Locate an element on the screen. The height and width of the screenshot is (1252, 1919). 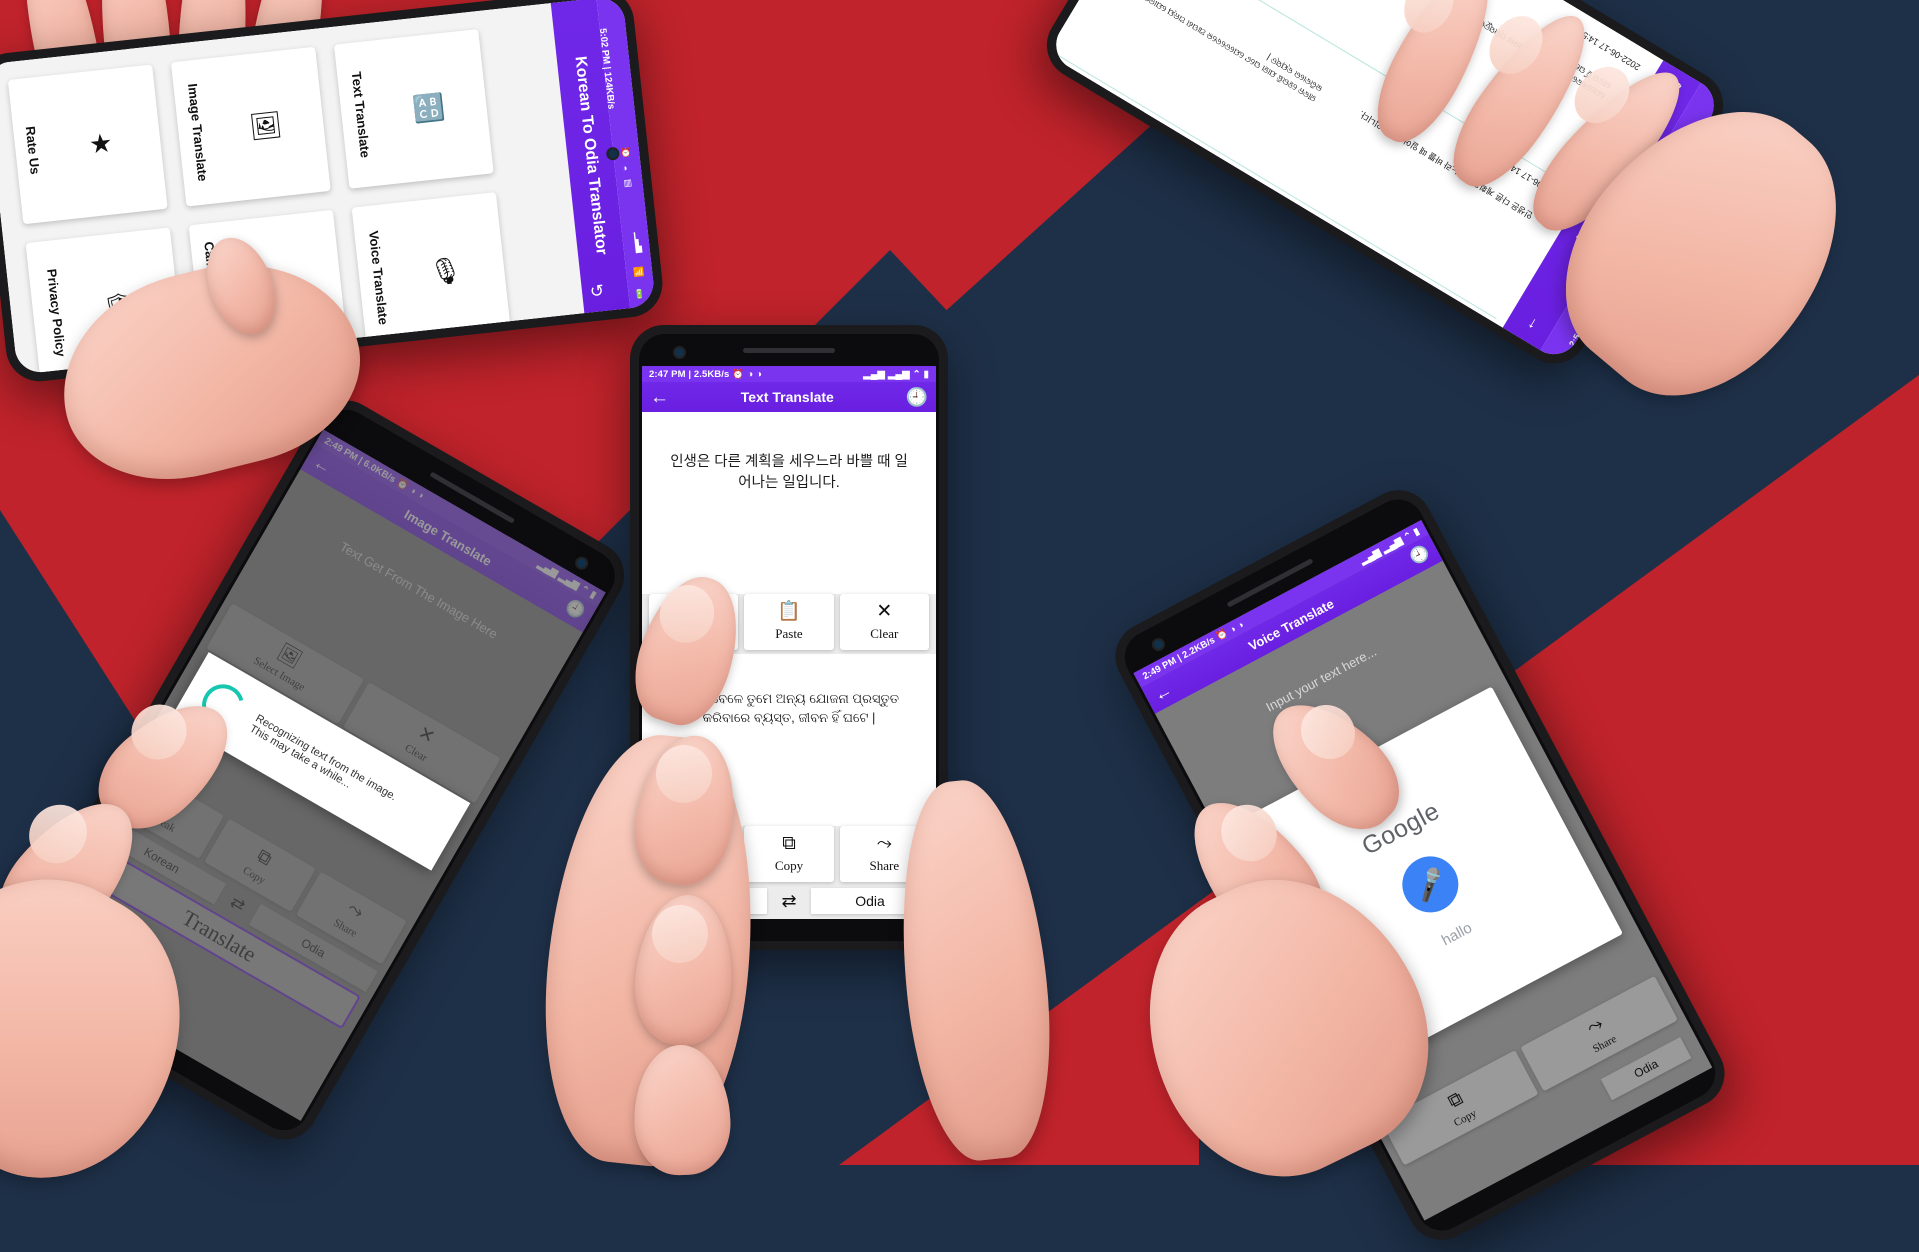
status-time-speed: 2:47 PM | 2.5KB/s is located at coordinates (689, 374).